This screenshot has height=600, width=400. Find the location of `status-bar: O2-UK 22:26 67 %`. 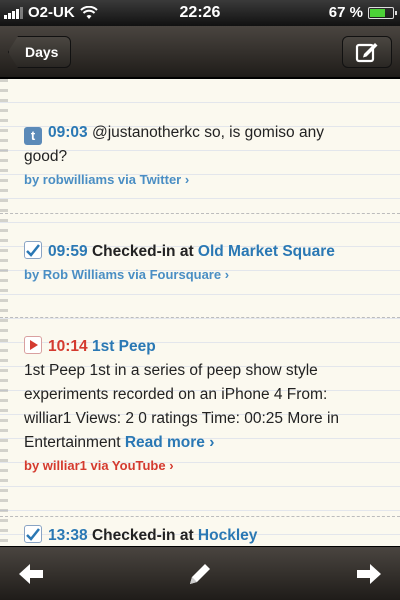

status-bar: O2-UK 22:26 67 % is located at coordinates (200, 13).